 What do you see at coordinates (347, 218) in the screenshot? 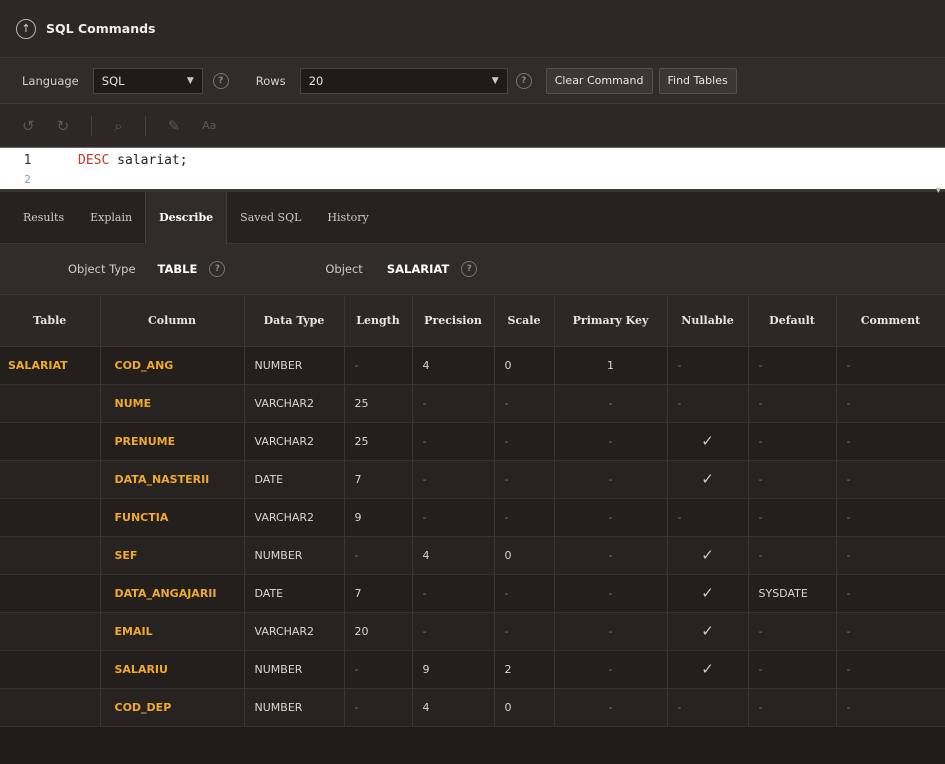
I see `tab-history: History` at bounding box center [347, 218].